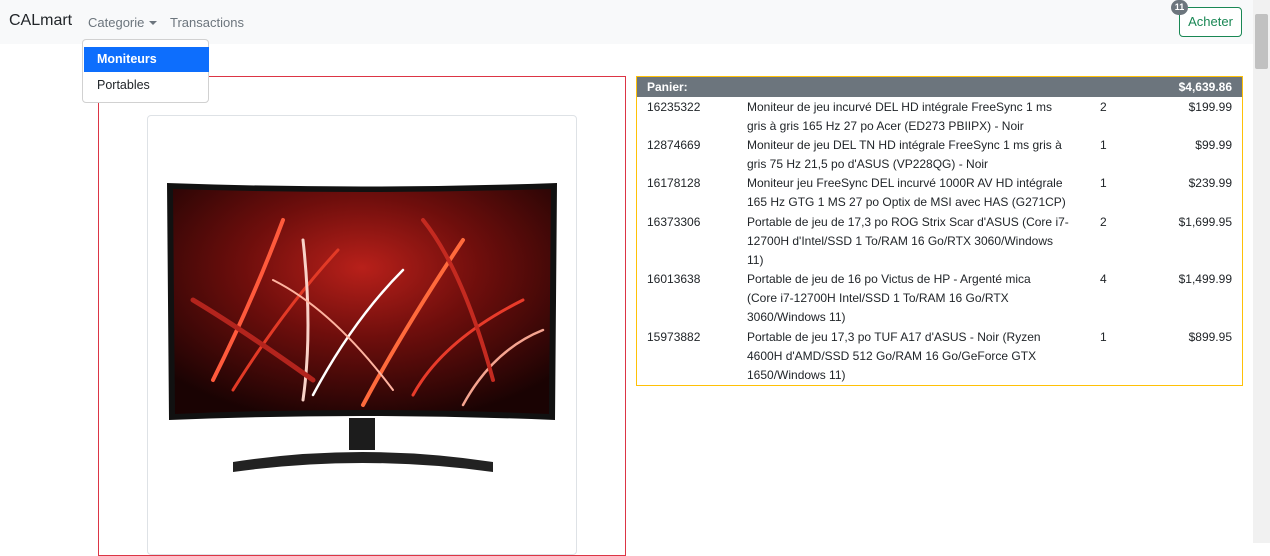  What do you see at coordinates (1210, 183) in the screenshot?
I see `price: $239.99` at bounding box center [1210, 183].